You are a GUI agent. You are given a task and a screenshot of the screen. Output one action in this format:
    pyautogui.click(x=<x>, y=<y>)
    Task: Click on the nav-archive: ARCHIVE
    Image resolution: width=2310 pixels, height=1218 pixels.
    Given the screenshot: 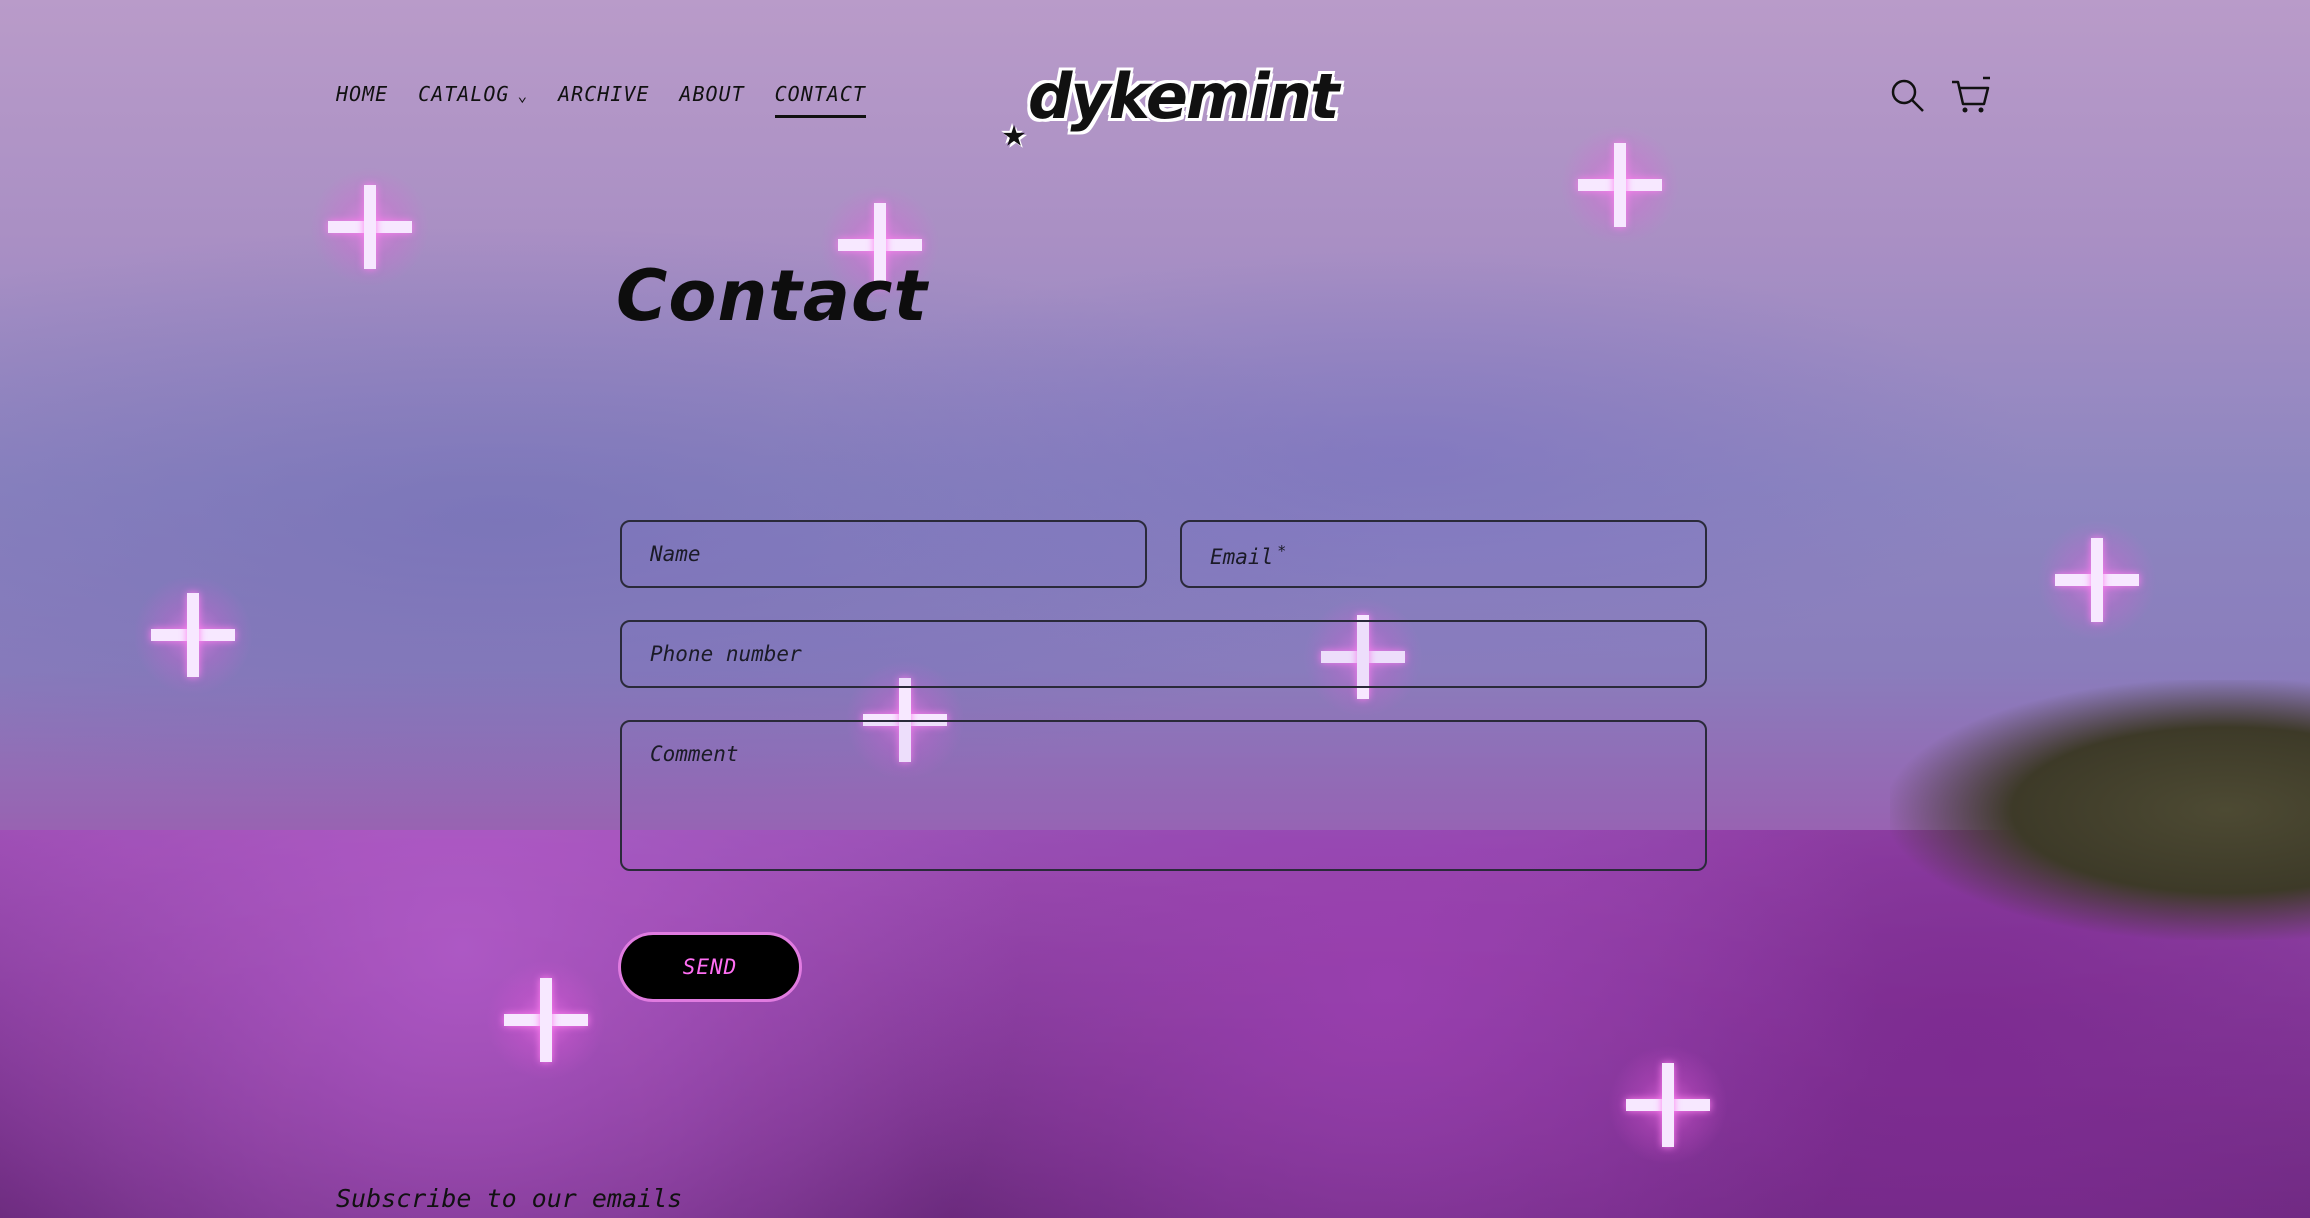 What is the action you would take?
    pyautogui.click(x=603, y=94)
    